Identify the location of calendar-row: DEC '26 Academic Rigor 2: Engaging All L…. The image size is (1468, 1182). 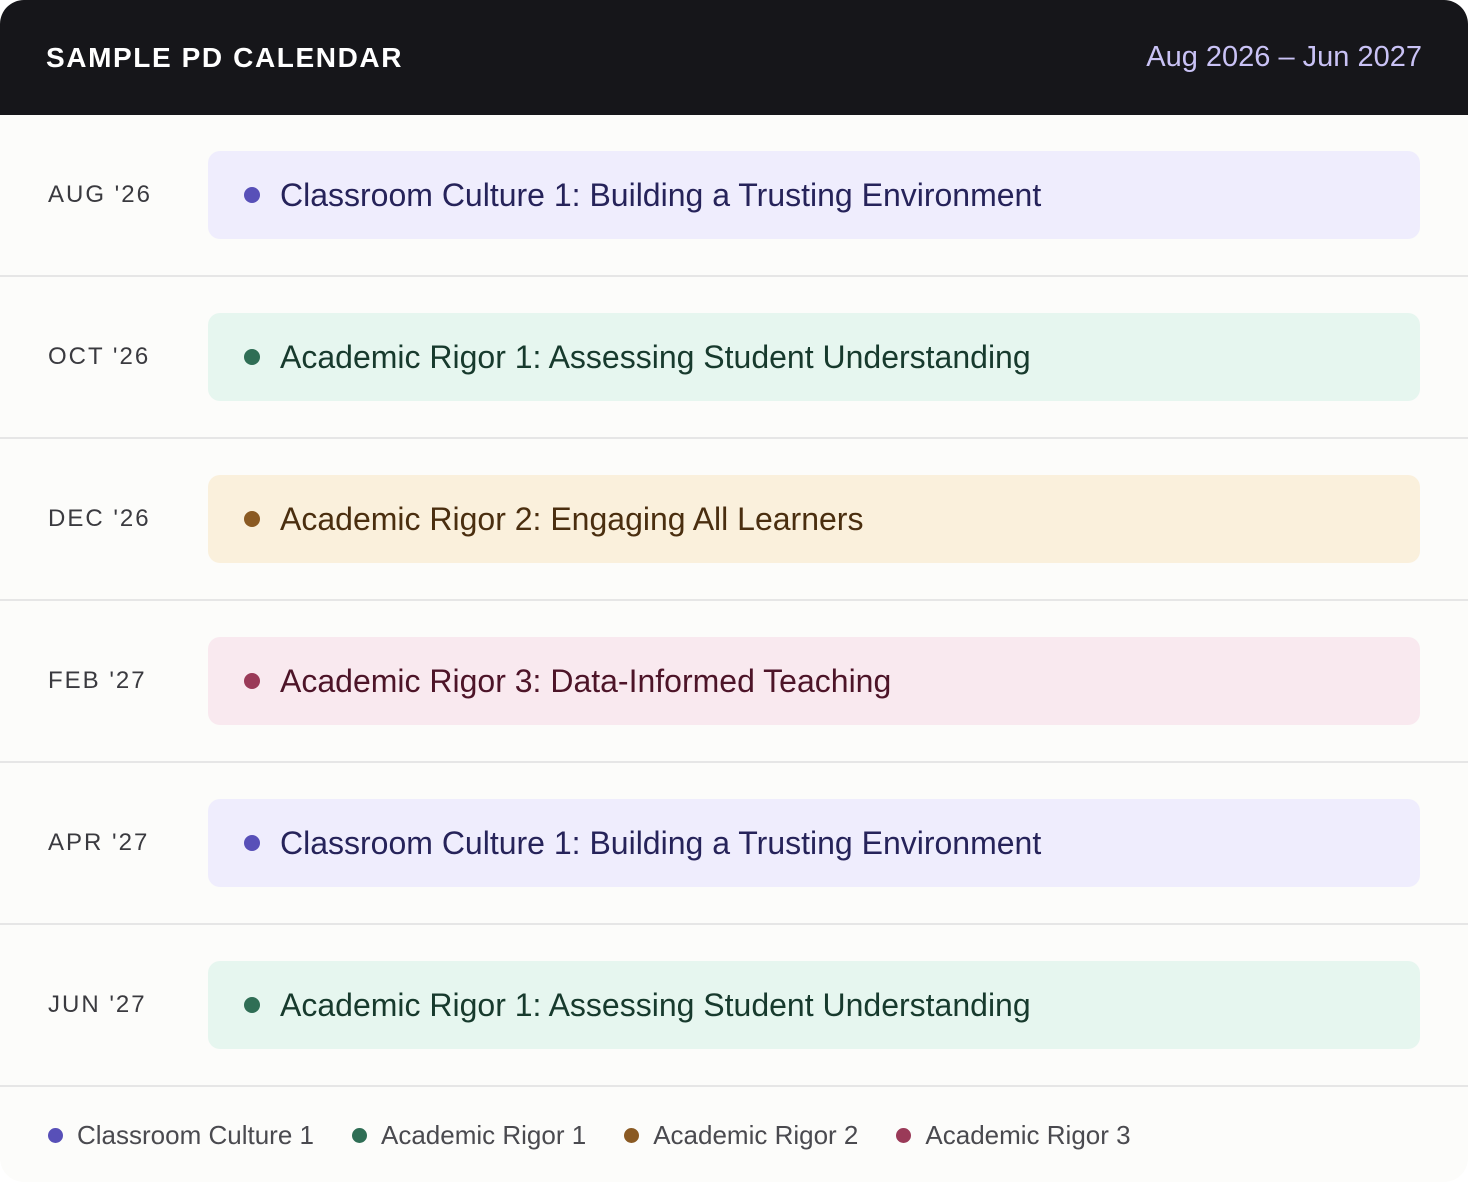
(734, 520).